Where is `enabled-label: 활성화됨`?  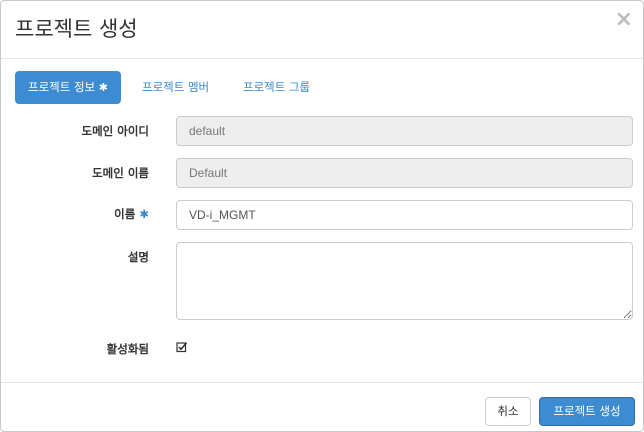
enabled-label: 활성화됨 is located at coordinates (127, 349).